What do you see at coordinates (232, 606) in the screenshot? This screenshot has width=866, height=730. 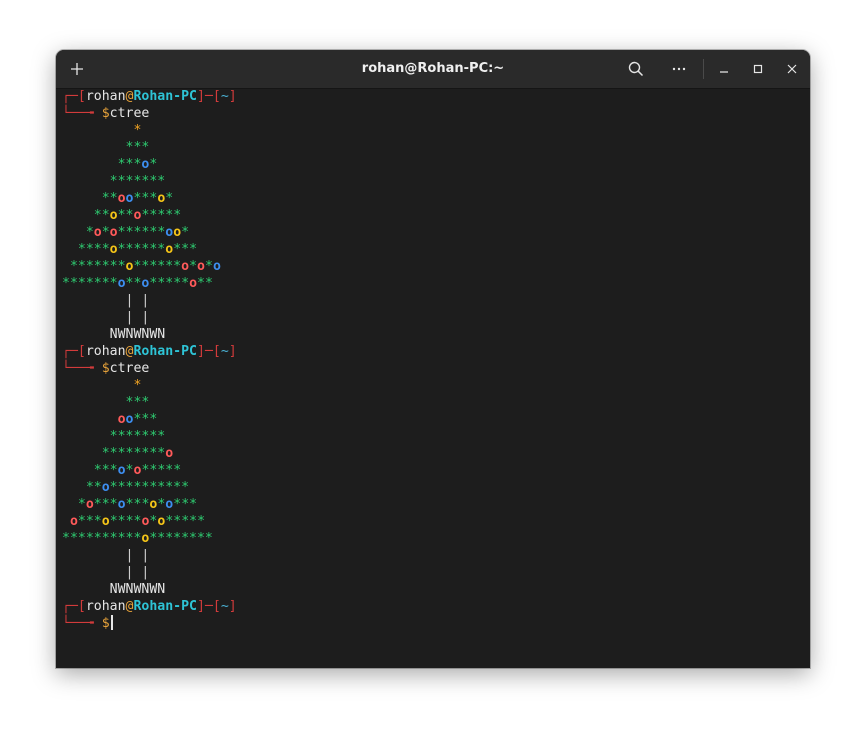 I see `prompt-bracket: ]` at bounding box center [232, 606].